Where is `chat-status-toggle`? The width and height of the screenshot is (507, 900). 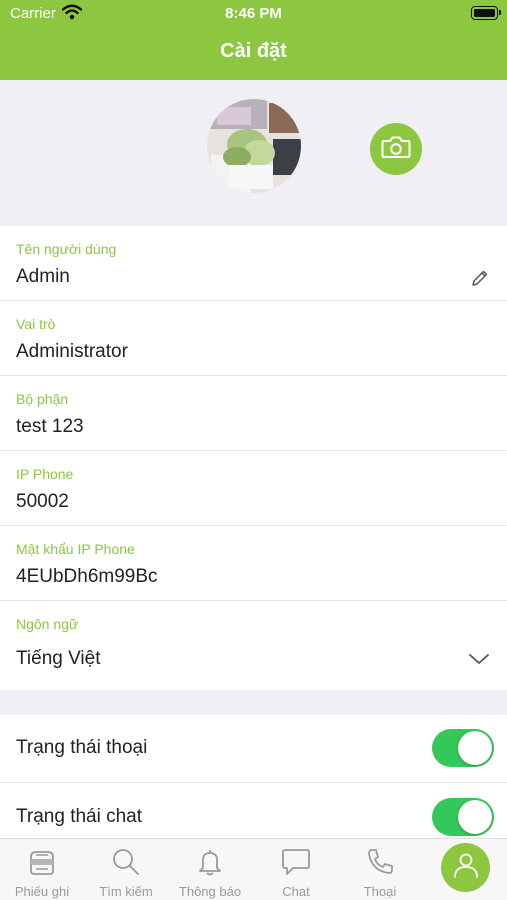 chat-status-toggle is located at coordinates (463, 817).